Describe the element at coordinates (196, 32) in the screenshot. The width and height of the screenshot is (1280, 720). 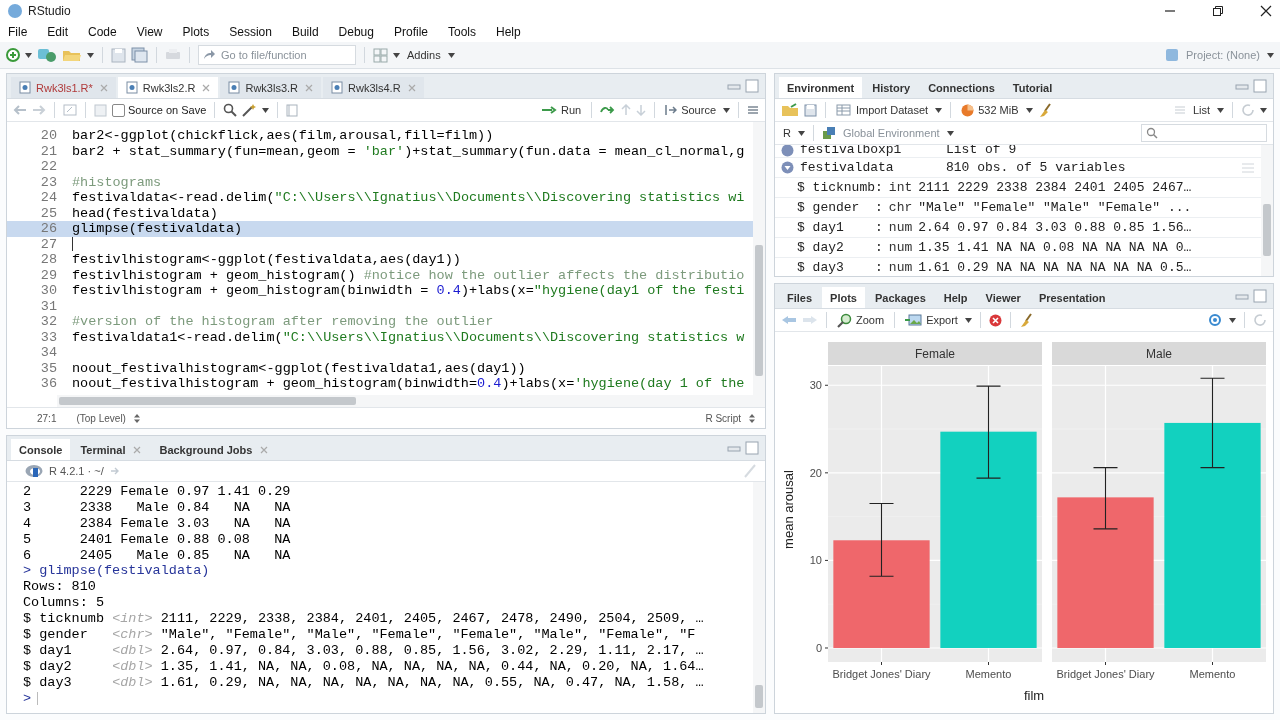
I see `menu-item: Plots` at that location.